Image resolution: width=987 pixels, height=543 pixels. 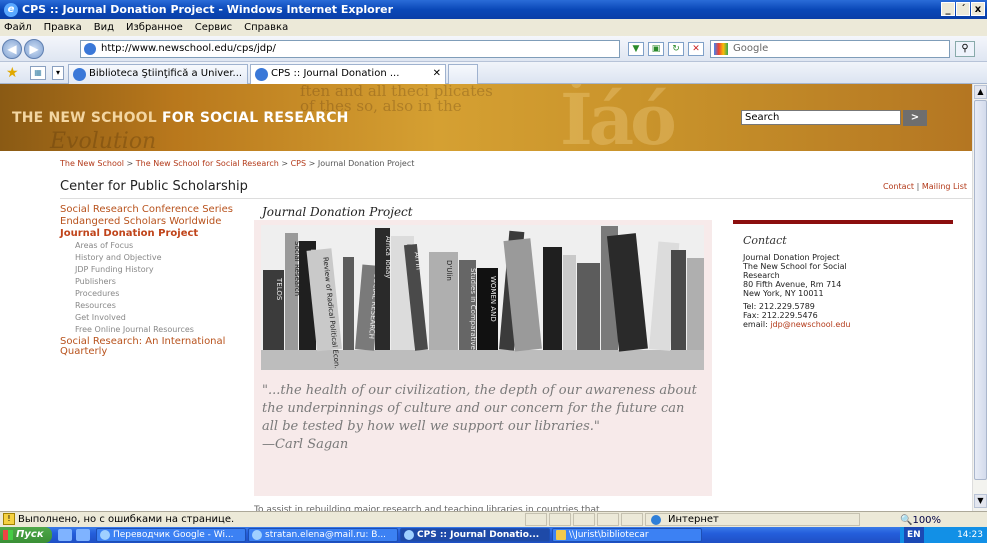 What do you see at coordinates (437, 74) in the screenshot?
I see `tab-close-icon: ✕` at bounding box center [437, 74].